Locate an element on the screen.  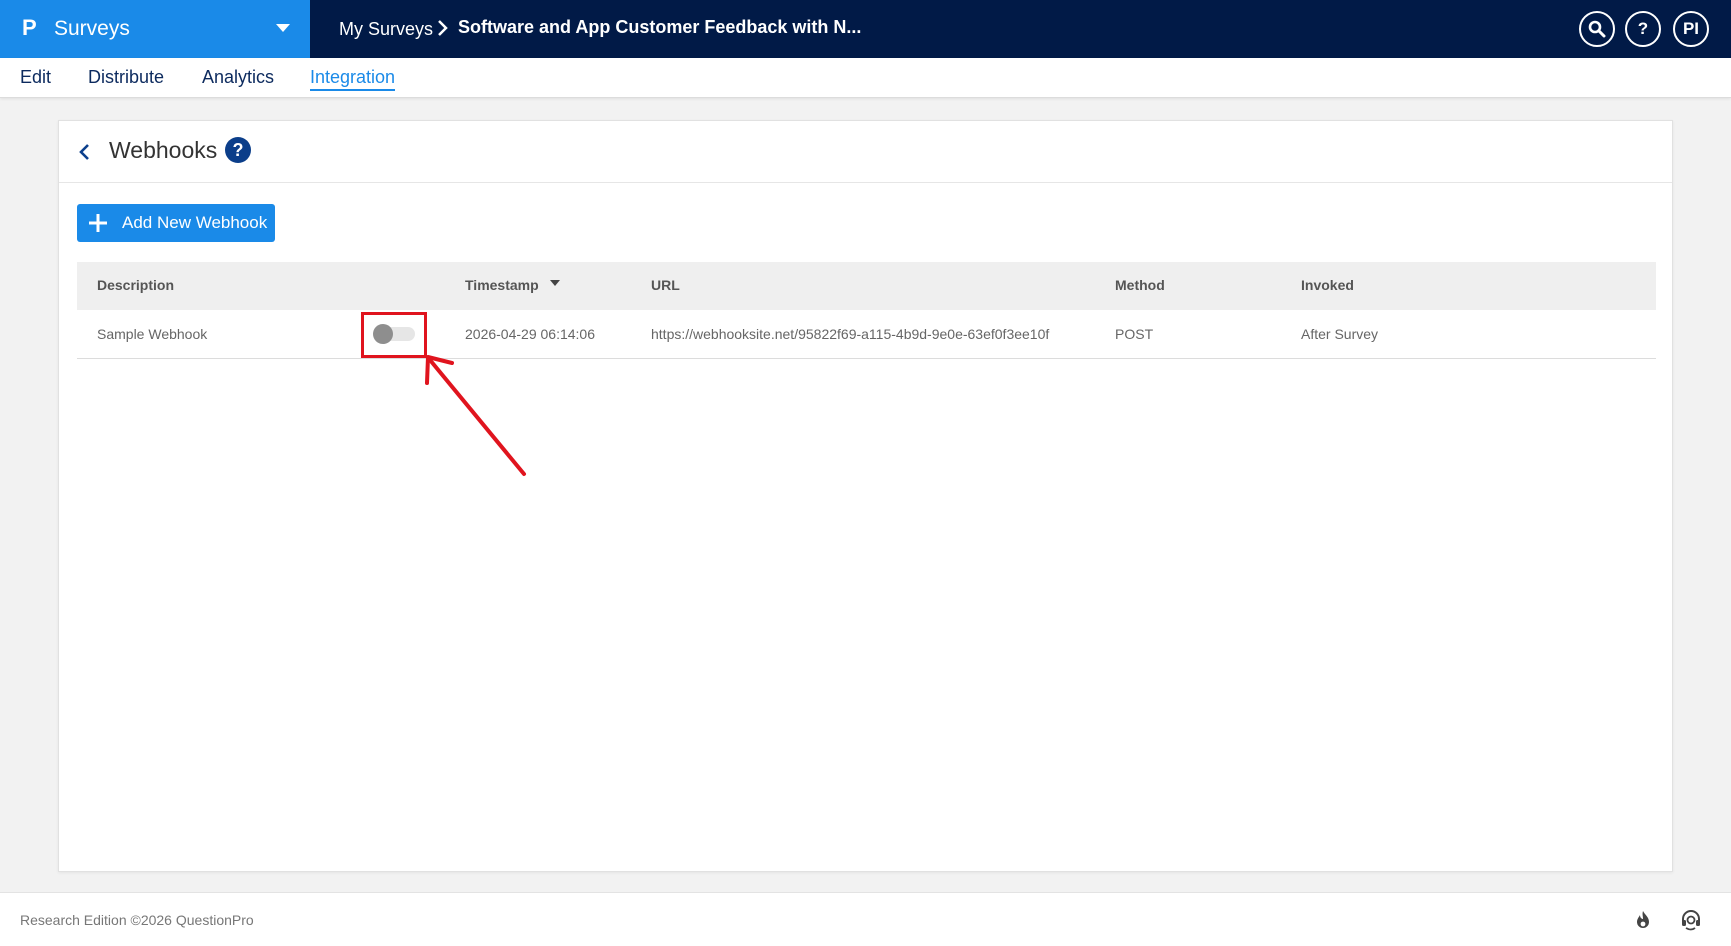
search-icon is located at coordinates (1597, 29).